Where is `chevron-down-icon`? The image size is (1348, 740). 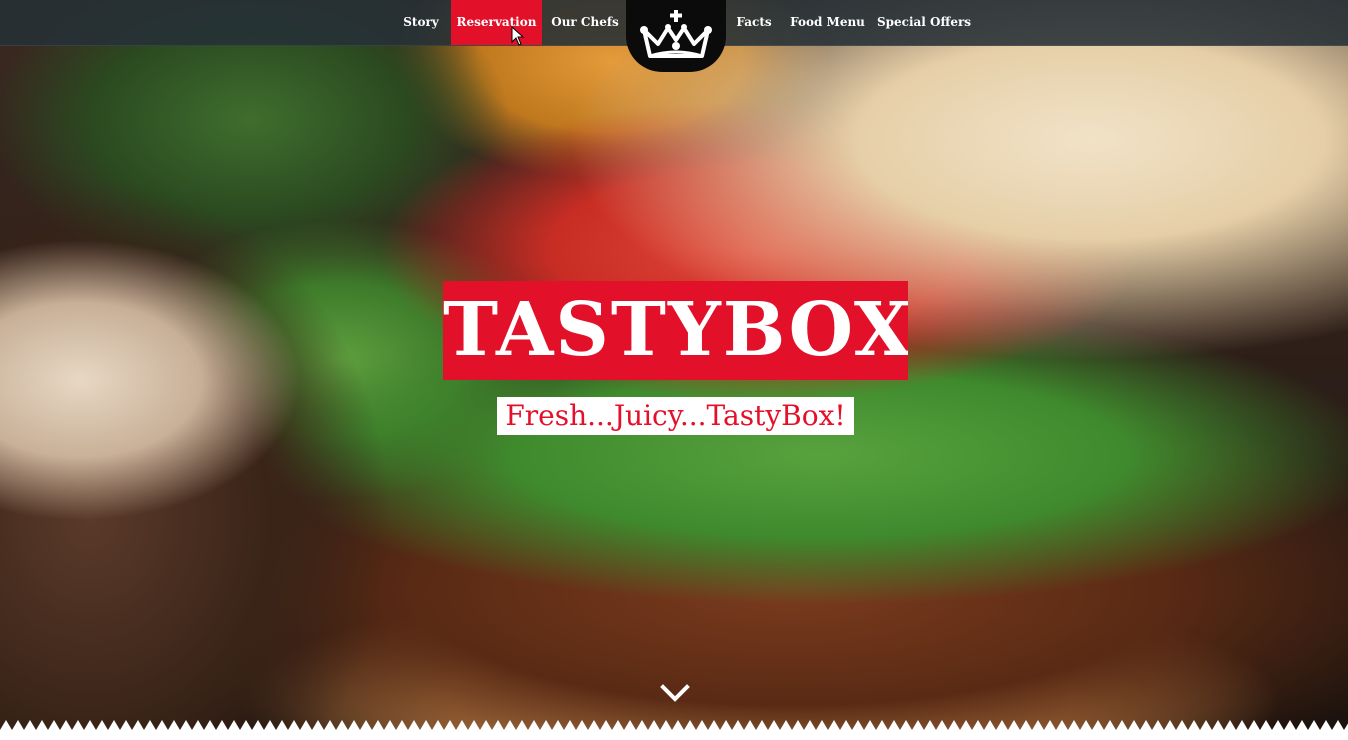
chevron-down-icon is located at coordinates (675, 693).